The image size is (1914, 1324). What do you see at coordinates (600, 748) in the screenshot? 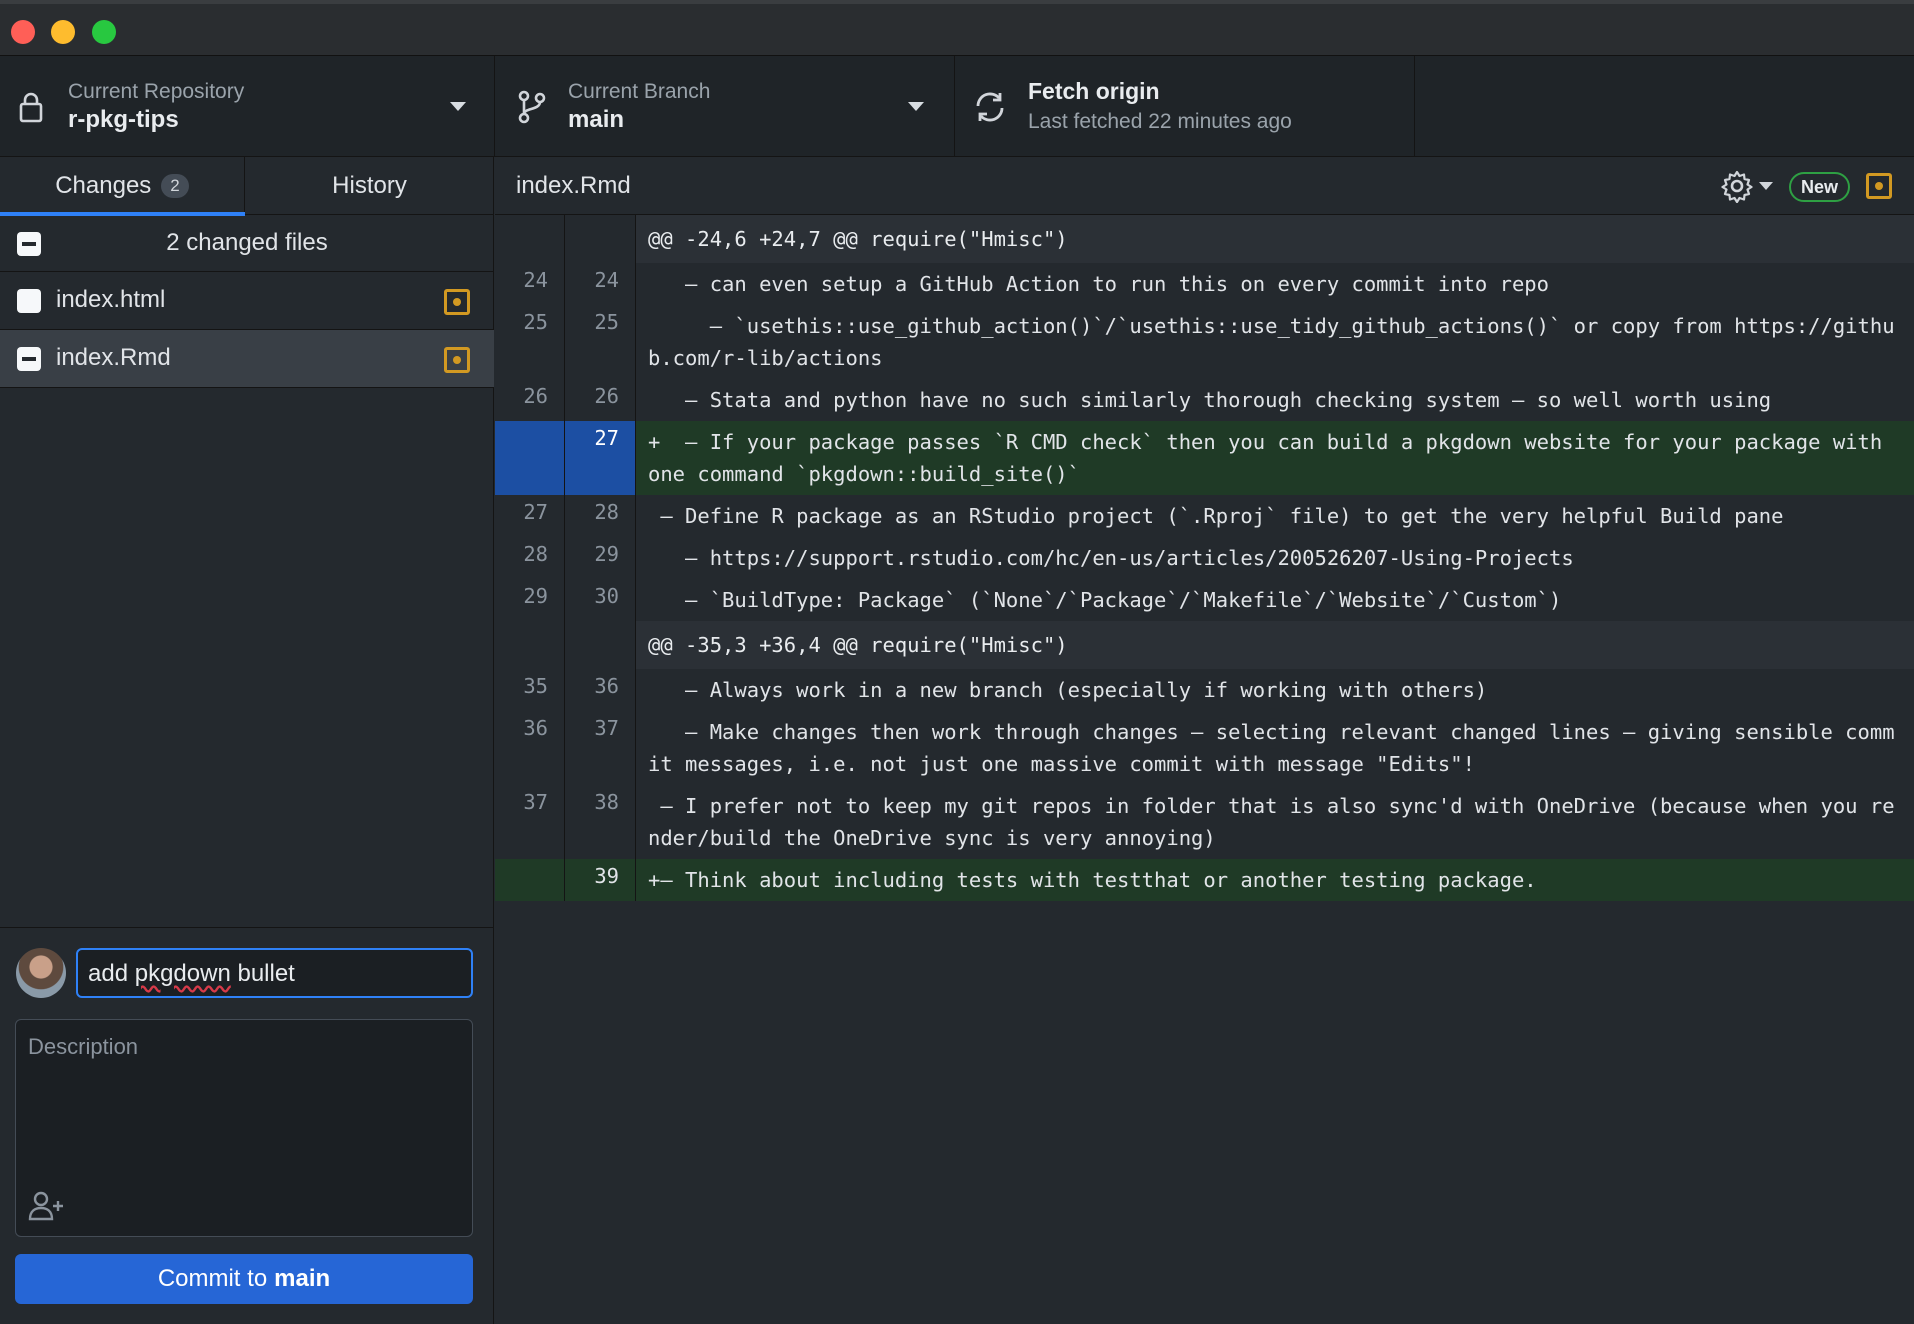
I see `new-line-number: 37` at bounding box center [600, 748].